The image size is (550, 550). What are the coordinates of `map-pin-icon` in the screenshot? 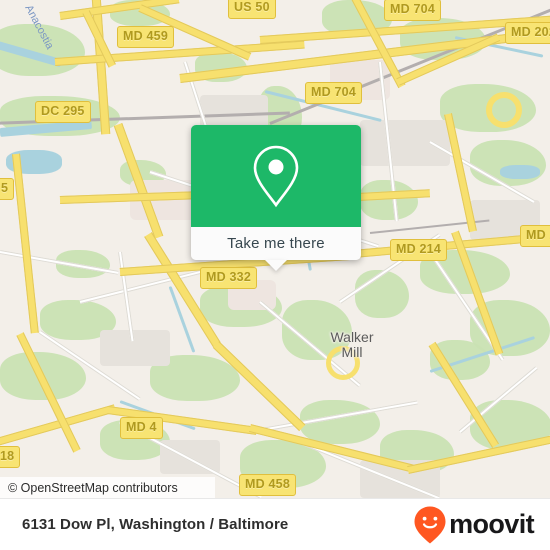 It's located at (276, 176).